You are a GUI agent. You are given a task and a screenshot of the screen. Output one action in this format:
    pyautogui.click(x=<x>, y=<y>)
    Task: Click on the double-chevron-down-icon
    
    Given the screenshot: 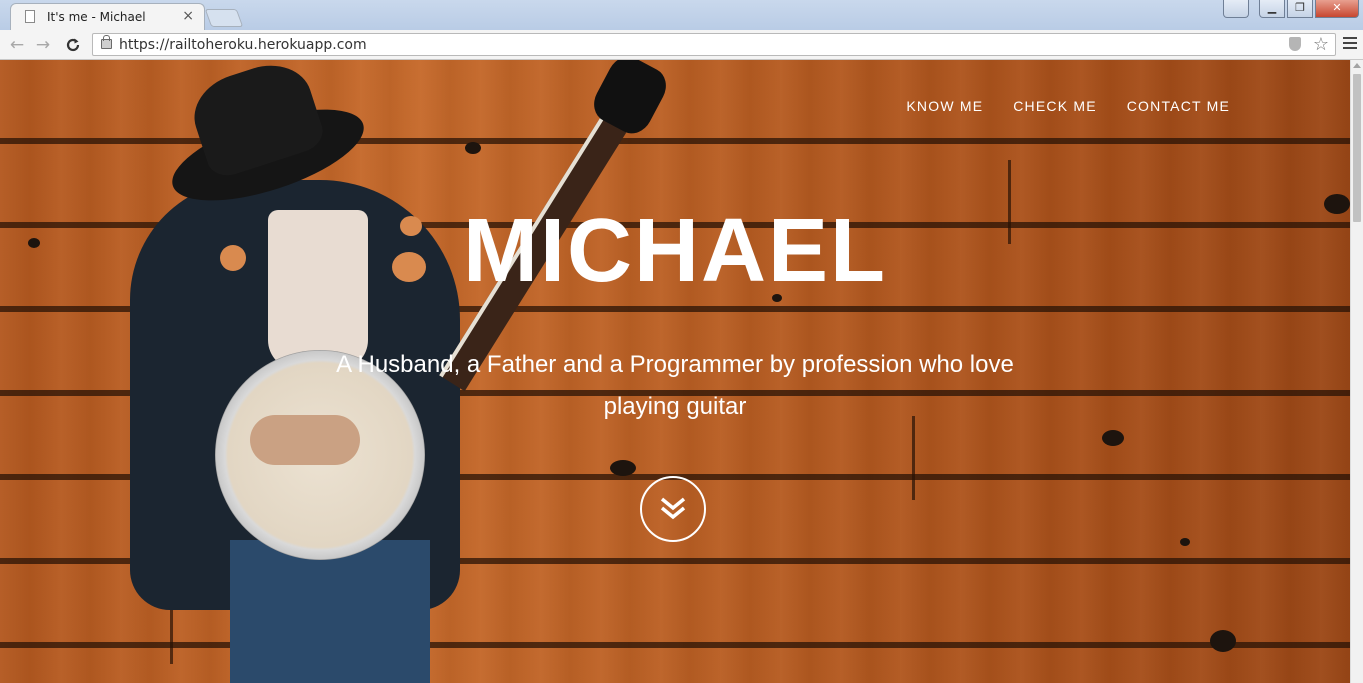 What is the action you would take?
    pyautogui.click(x=673, y=508)
    